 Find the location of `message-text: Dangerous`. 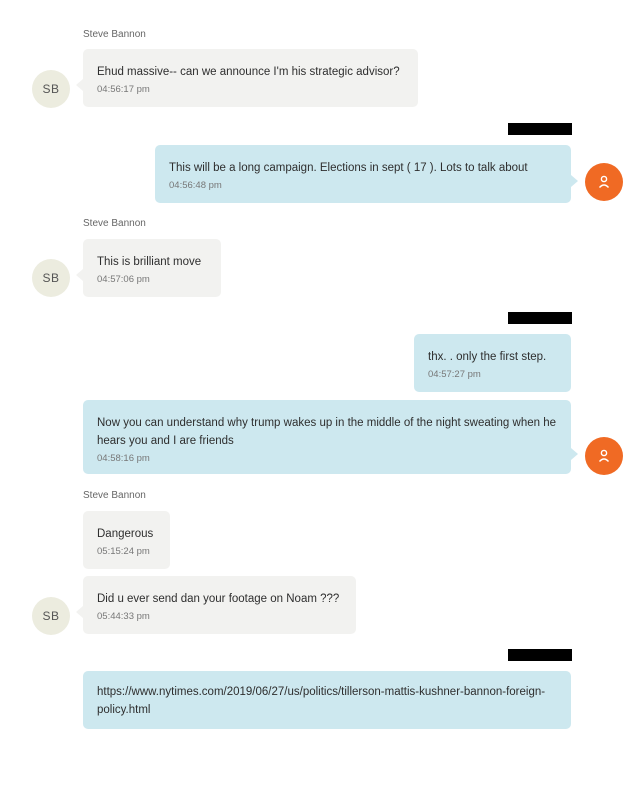

message-text: Dangerous is located at coordinates (125, 534).